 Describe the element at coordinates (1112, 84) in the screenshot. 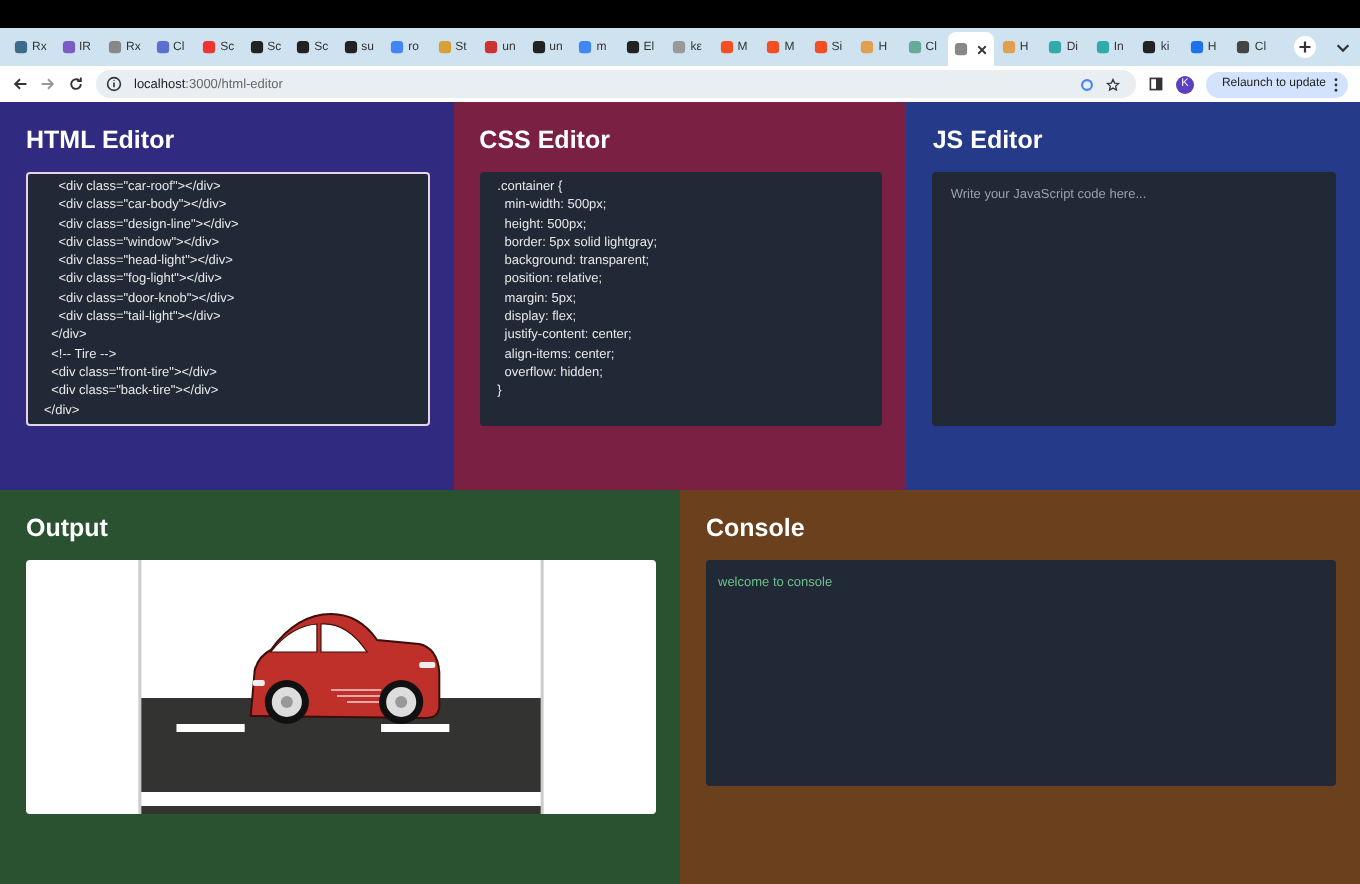

I see `star-icon` at that location.